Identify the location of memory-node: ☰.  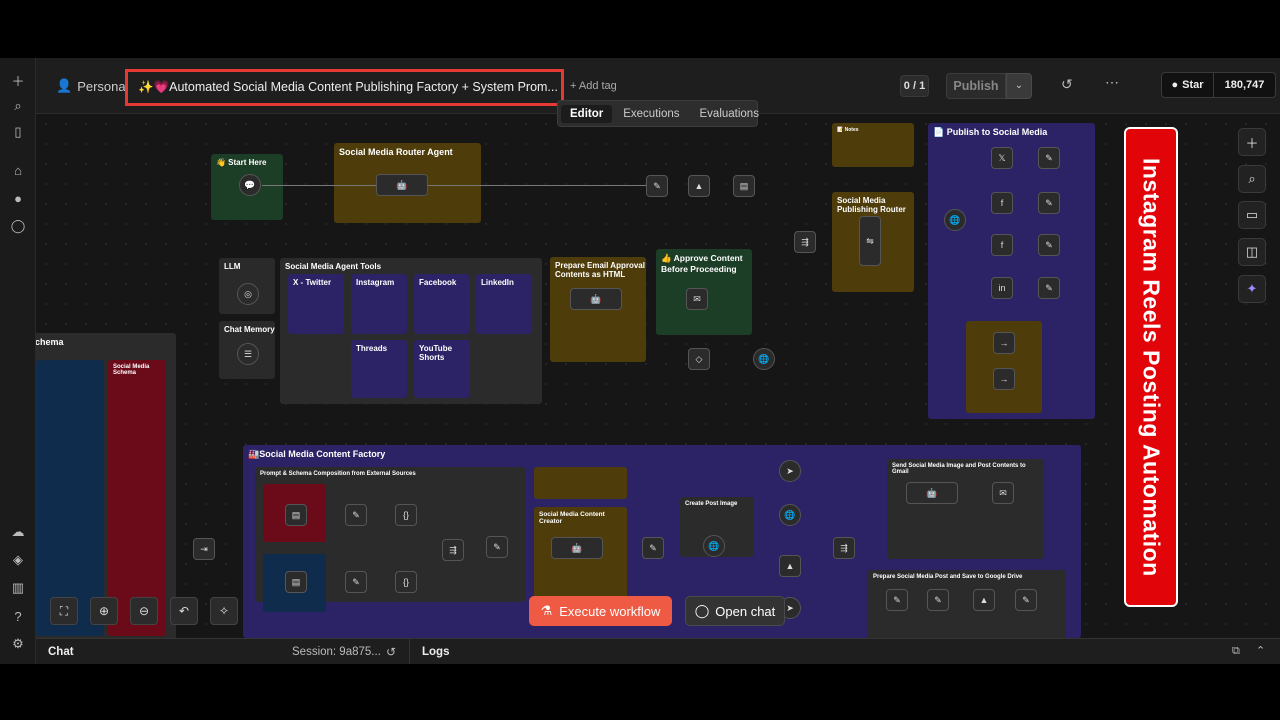
(248, 354).